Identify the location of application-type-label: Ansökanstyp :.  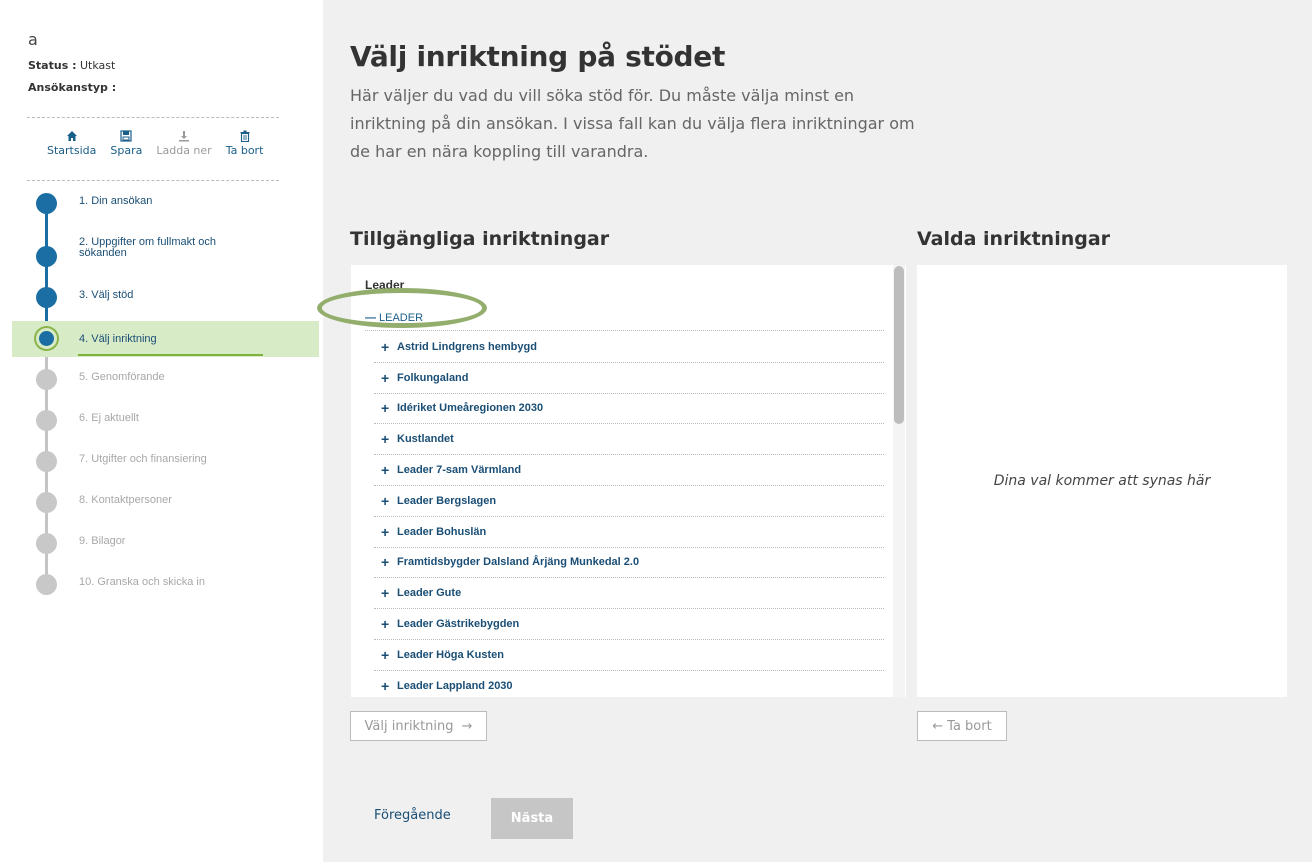
(72, 87).